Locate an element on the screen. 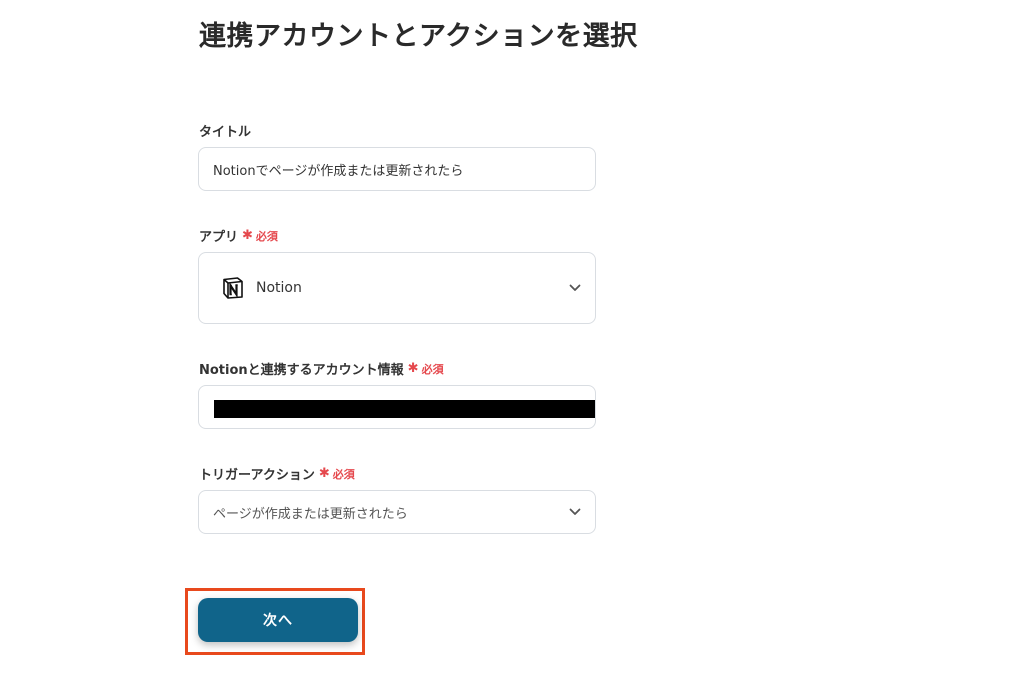 The width and height of the screenshot is (1018, 686). title-input-value: Notionでページが作成または更新されたら is located at coordinates (338, 171).